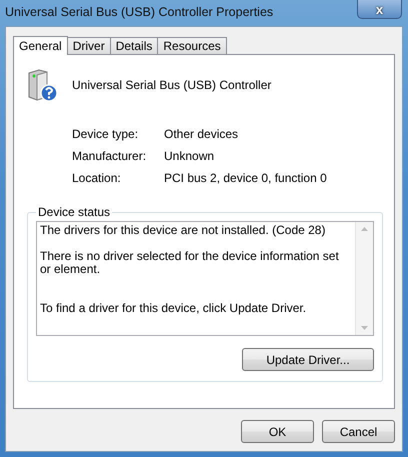 The height and width of the screenshot is (457, 408). Describe the element at coordinates (246, 178) in the screenshot. I see `property-value: PCI bus 2, device 0, function 0` at that location.